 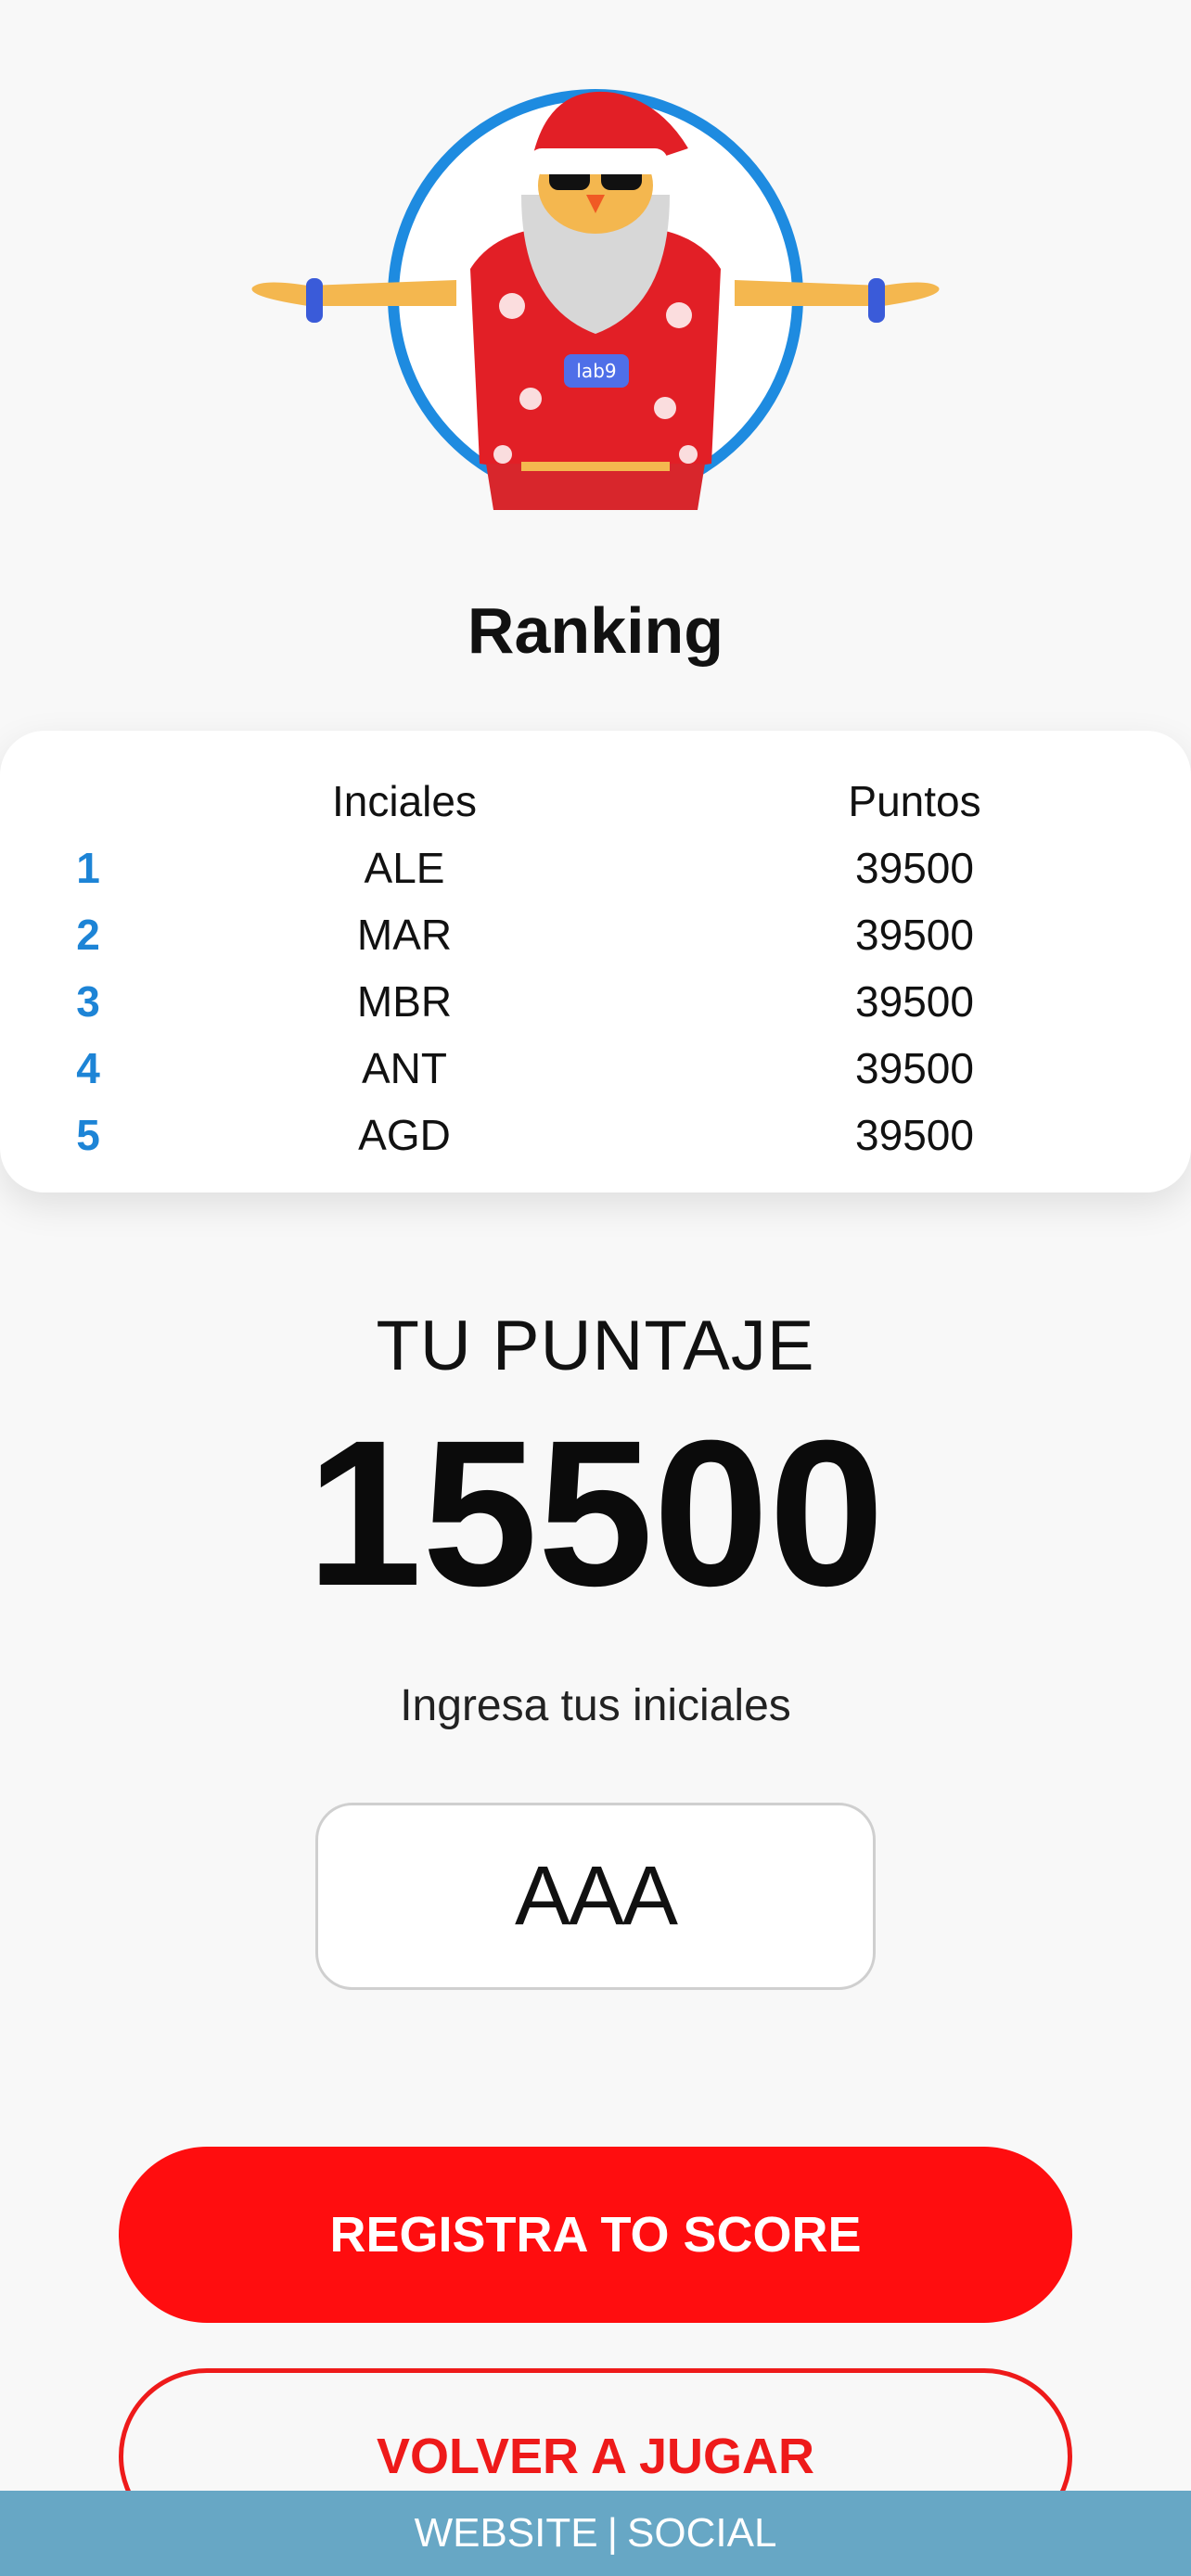 What do you see at coordinates (596, 371) in the screenshot?
I see `badge-text: lab9` at bounding box center [596, 371].